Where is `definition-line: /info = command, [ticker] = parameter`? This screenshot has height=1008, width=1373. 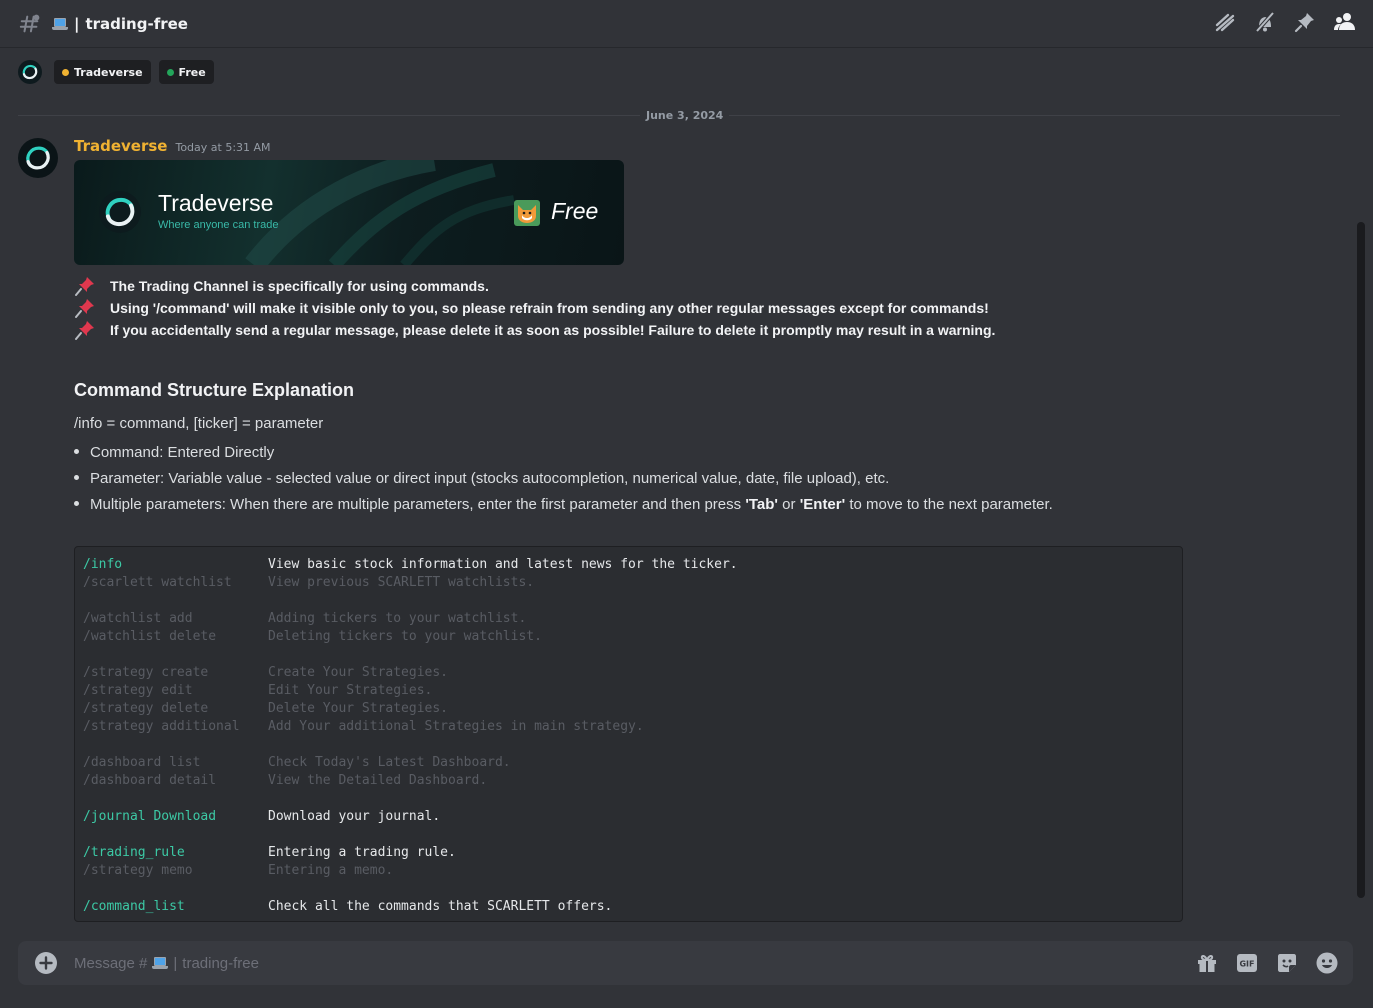 definition-line: /info = command, [ticker] = parameter is located at coordinates (199, 423).